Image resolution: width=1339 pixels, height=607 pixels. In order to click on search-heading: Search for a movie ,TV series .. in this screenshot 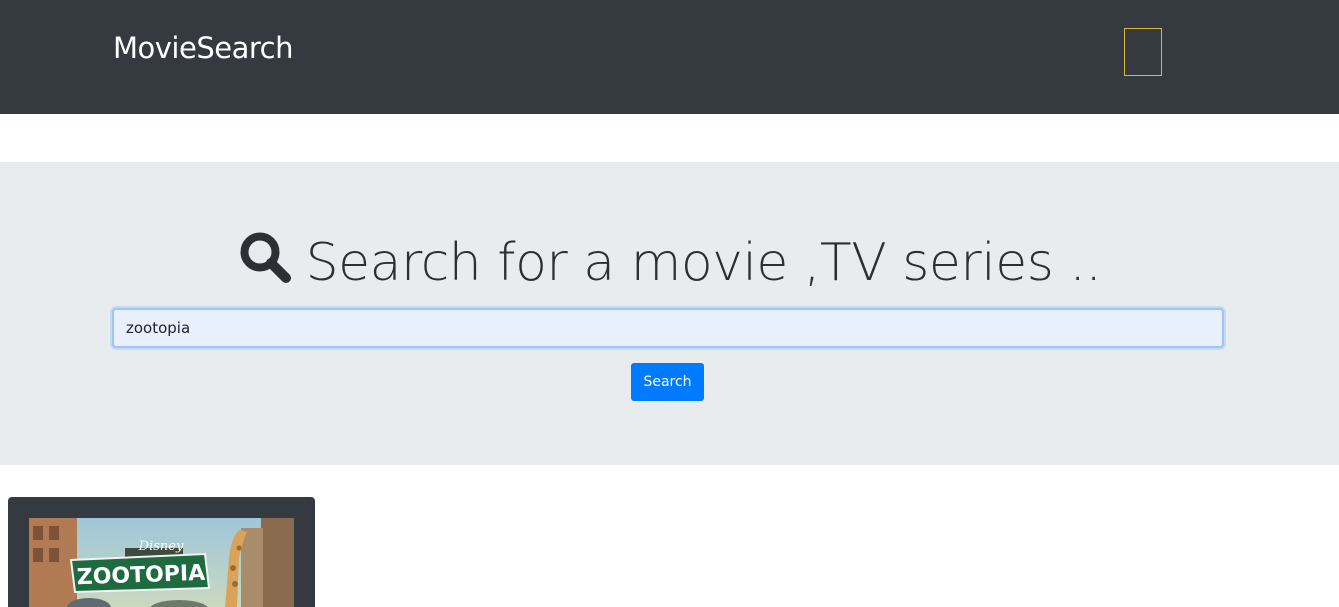, I will do `click(669, 263)`.